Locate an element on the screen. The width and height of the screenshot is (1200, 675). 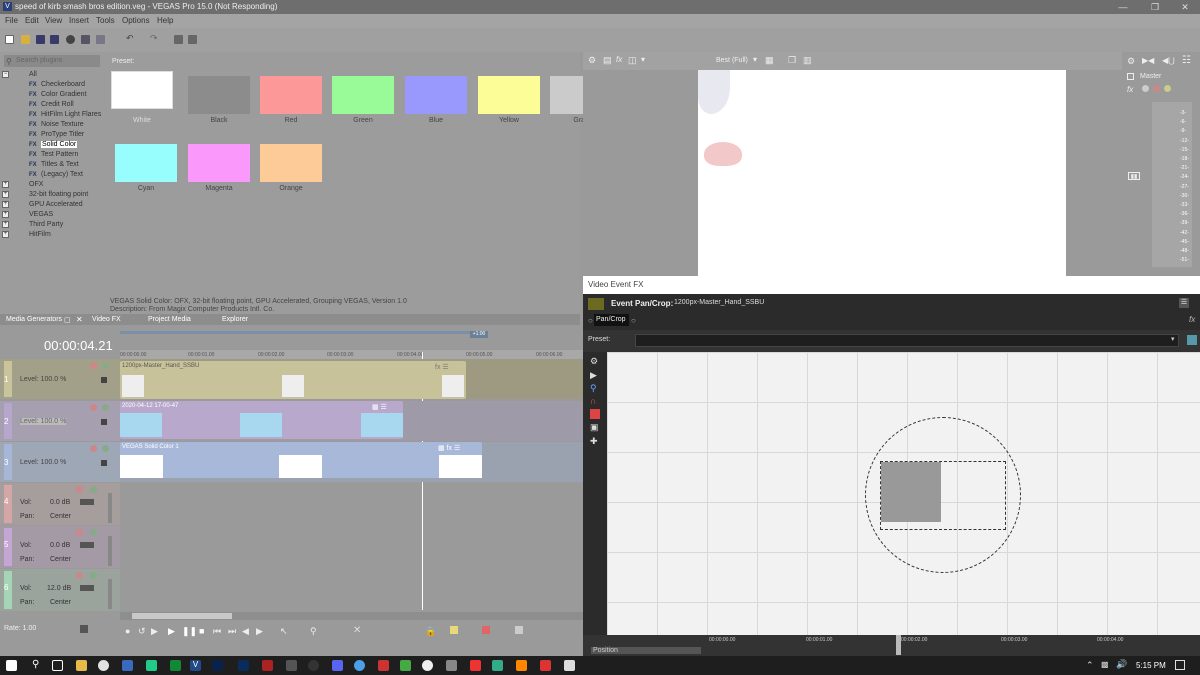
open-folder-icon is located at coordinates (25, 39).